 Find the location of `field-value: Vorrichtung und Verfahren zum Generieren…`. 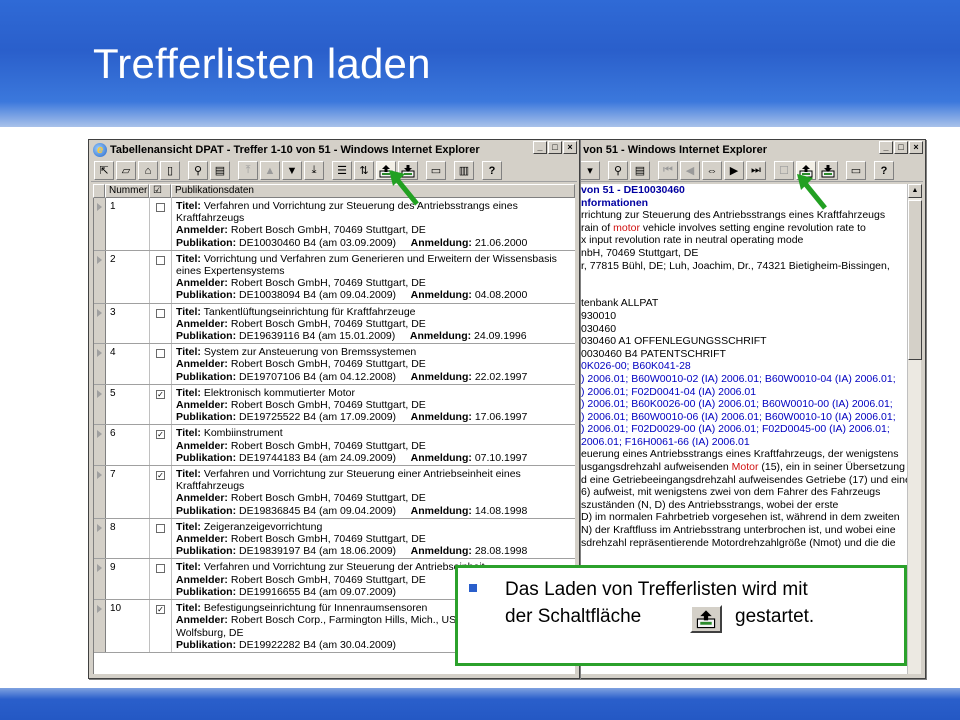

field-value: Vorrichtung und Verfahren zum Generieren… is located at coordinates (380, 258).